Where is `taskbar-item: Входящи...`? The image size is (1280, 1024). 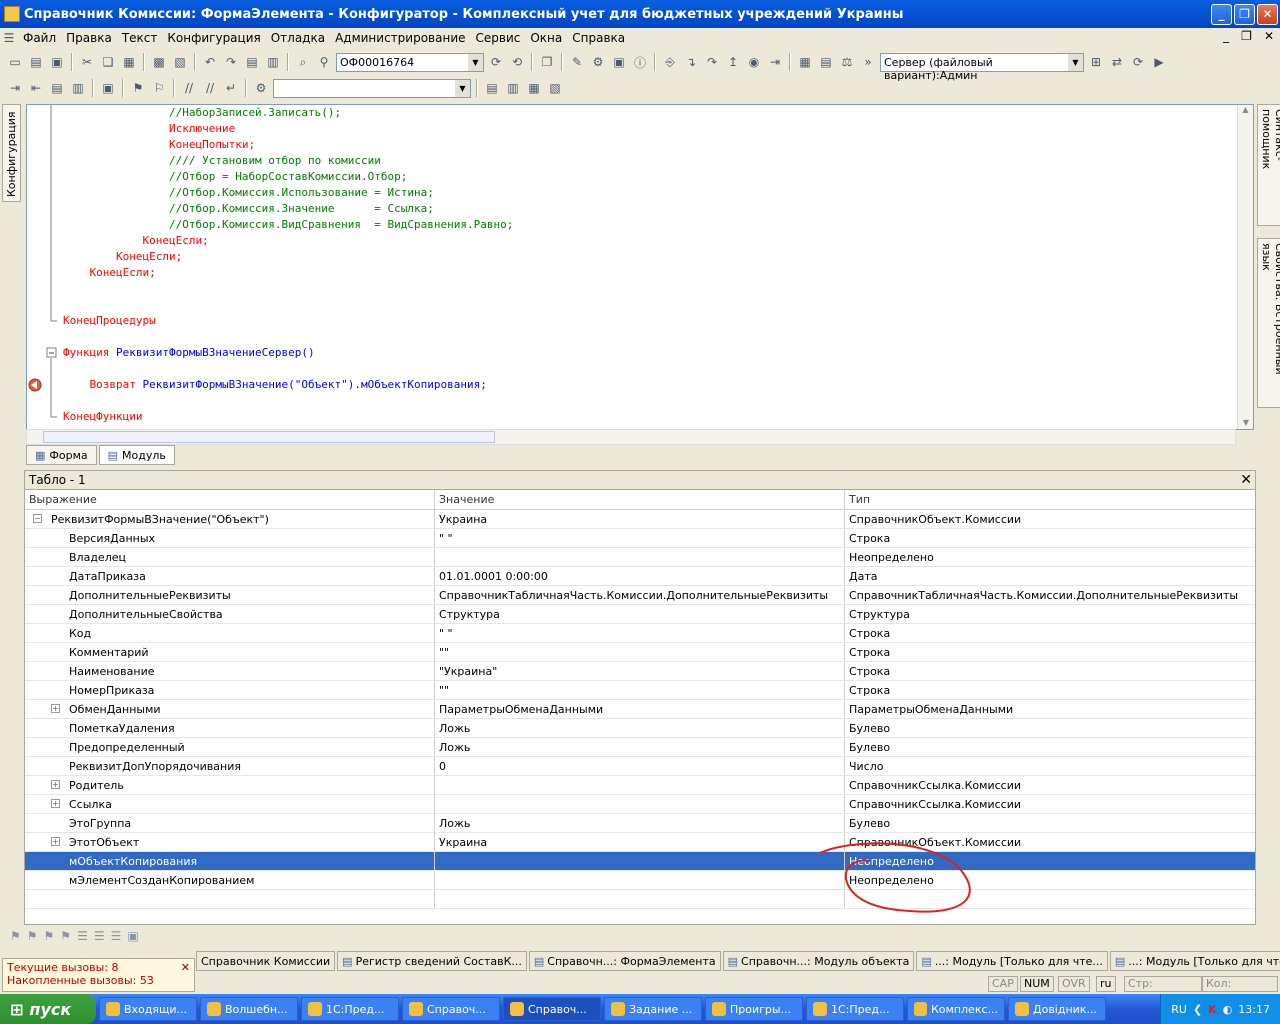 taskbar-item: Входящи... is located at coordinates (148, 1009).